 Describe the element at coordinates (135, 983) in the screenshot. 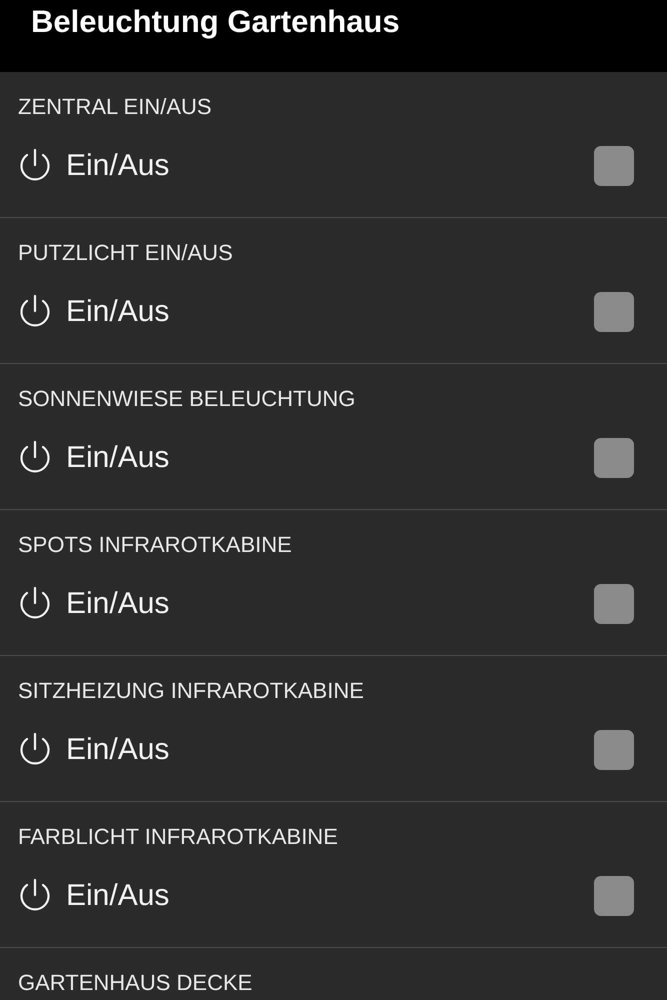

I see `section-label: GARTENHAUS DECKE` at that location.